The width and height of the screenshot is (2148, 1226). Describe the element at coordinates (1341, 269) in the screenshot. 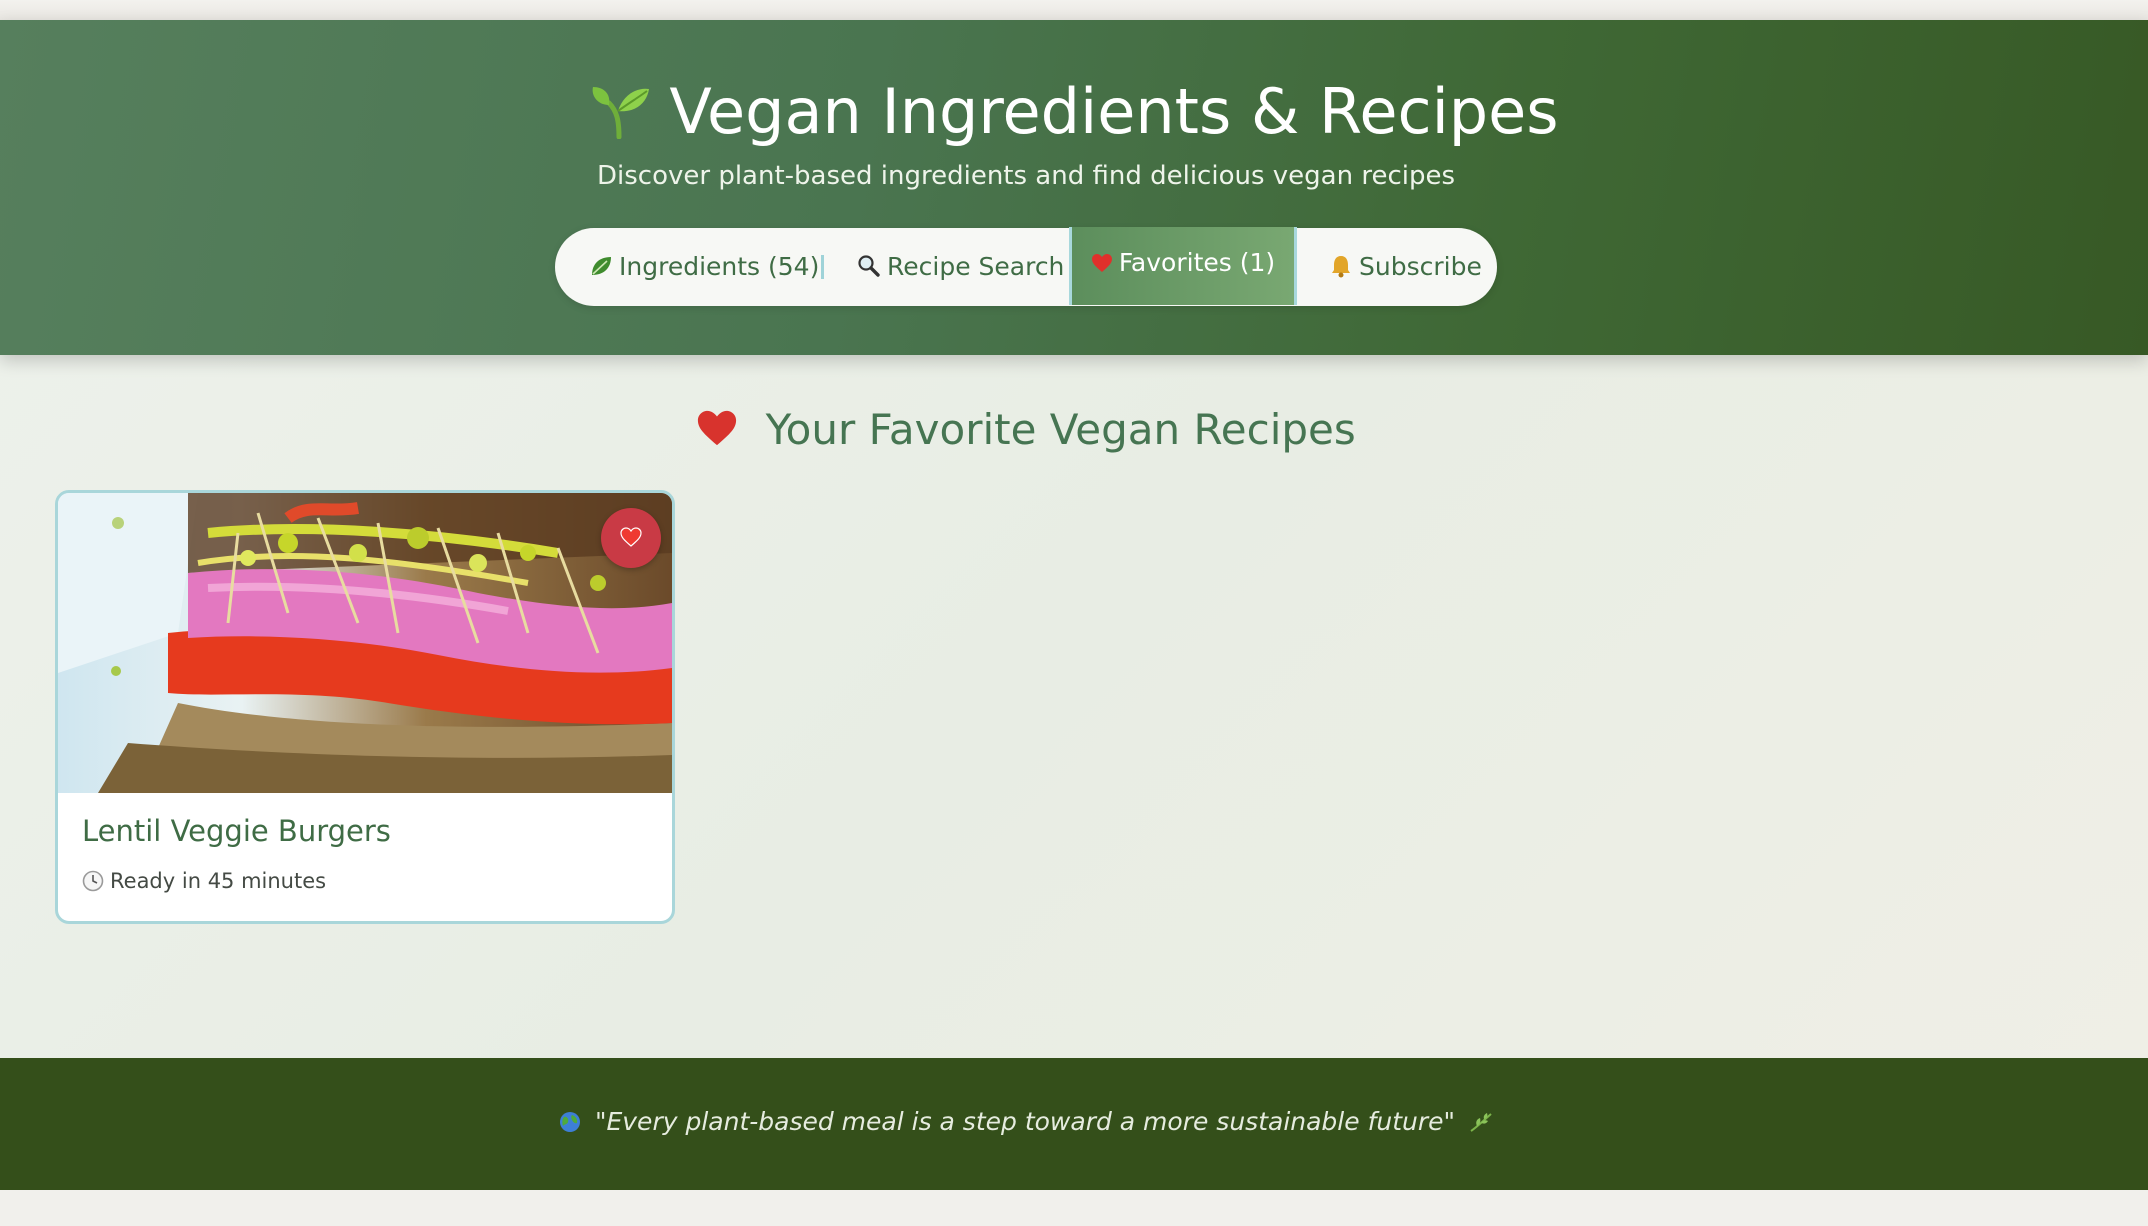

I see `bell-icon` at that location.